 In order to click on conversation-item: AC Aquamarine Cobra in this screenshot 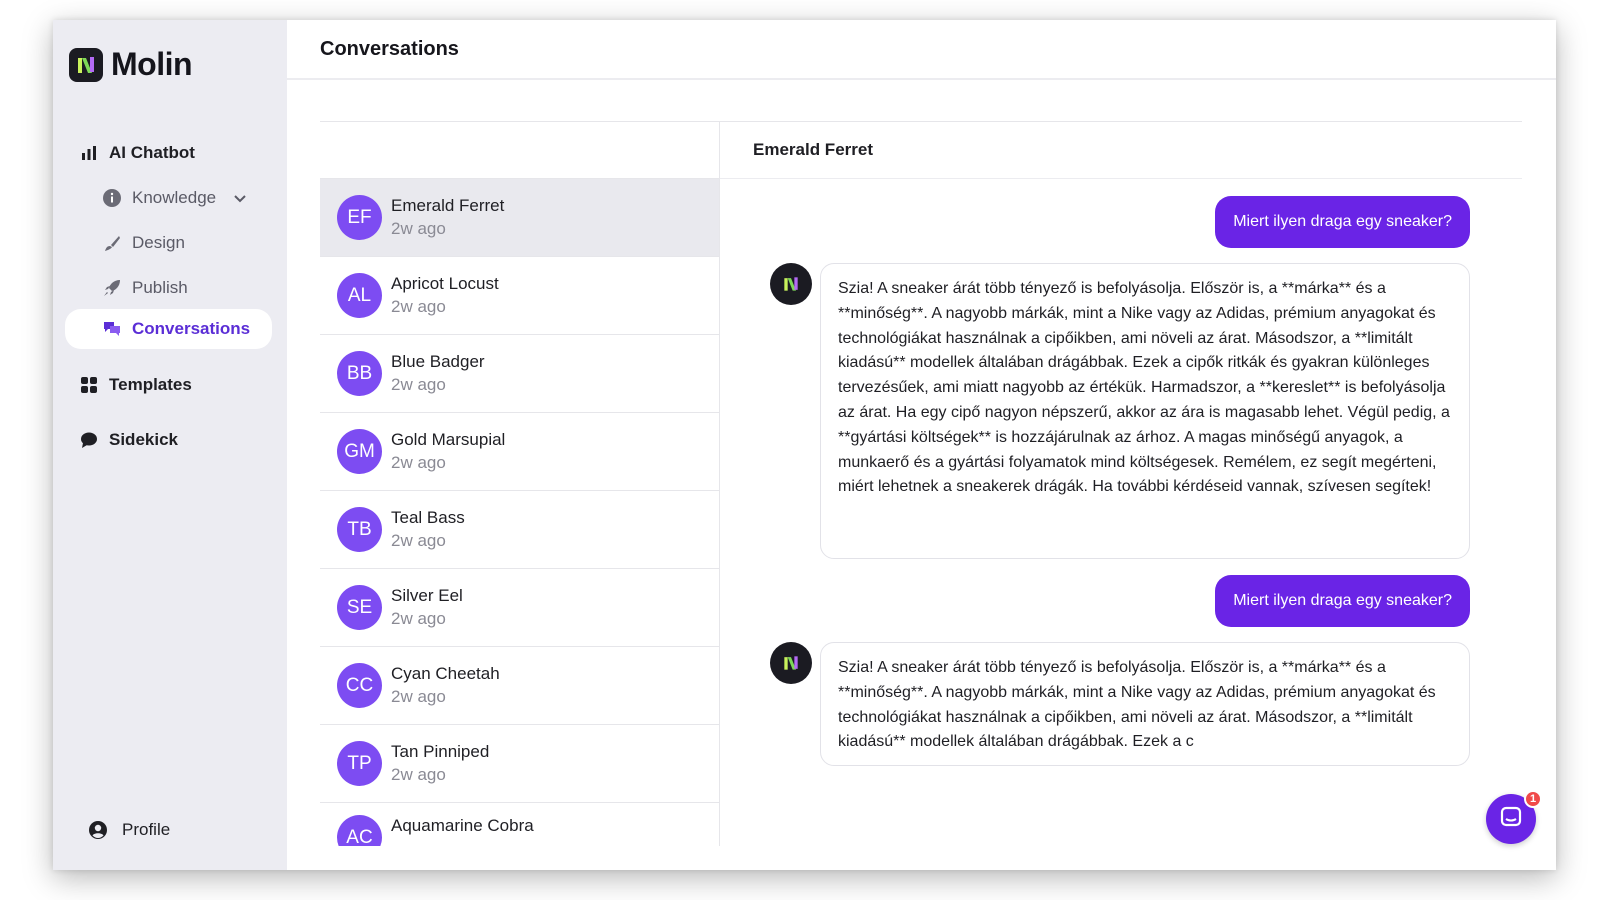, I will do `click(519, 824)`.